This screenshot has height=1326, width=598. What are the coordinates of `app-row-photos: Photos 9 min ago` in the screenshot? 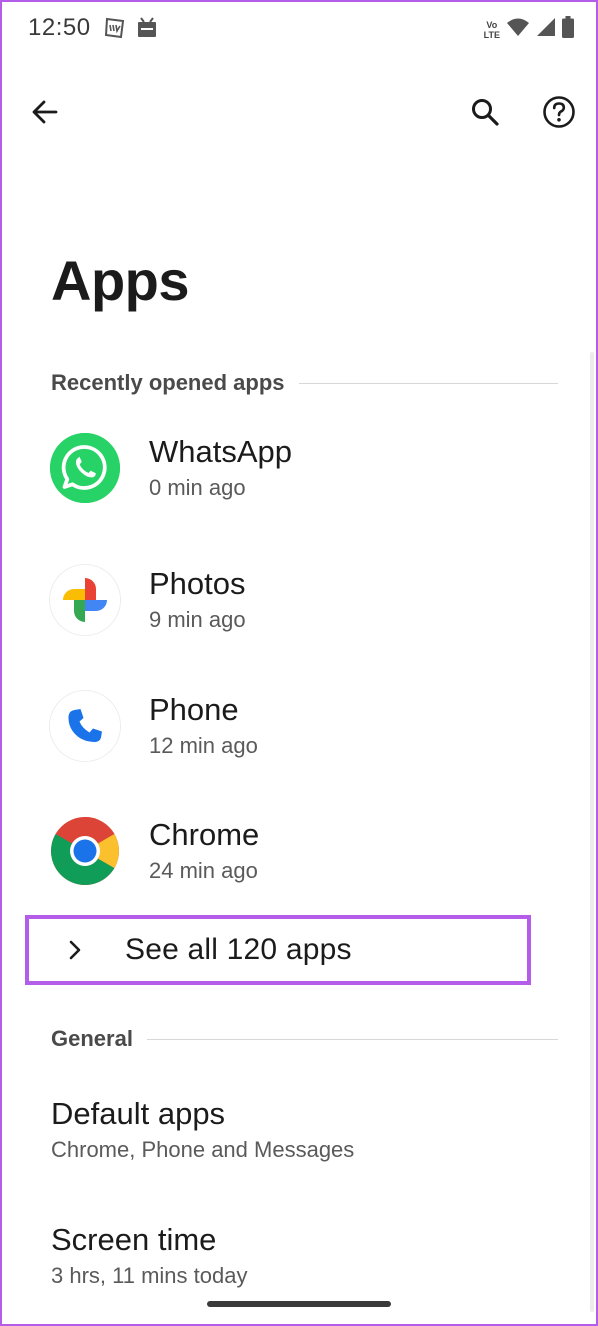 It's located at (300, 600).